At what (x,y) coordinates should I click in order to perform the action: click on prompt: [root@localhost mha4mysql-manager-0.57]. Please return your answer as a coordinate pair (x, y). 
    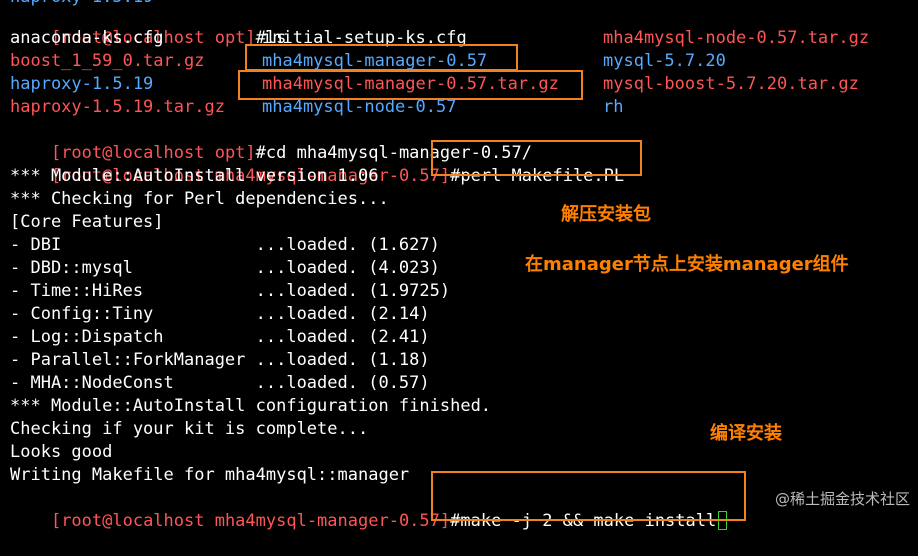
    Looking at the image, I should click on (250, 521).